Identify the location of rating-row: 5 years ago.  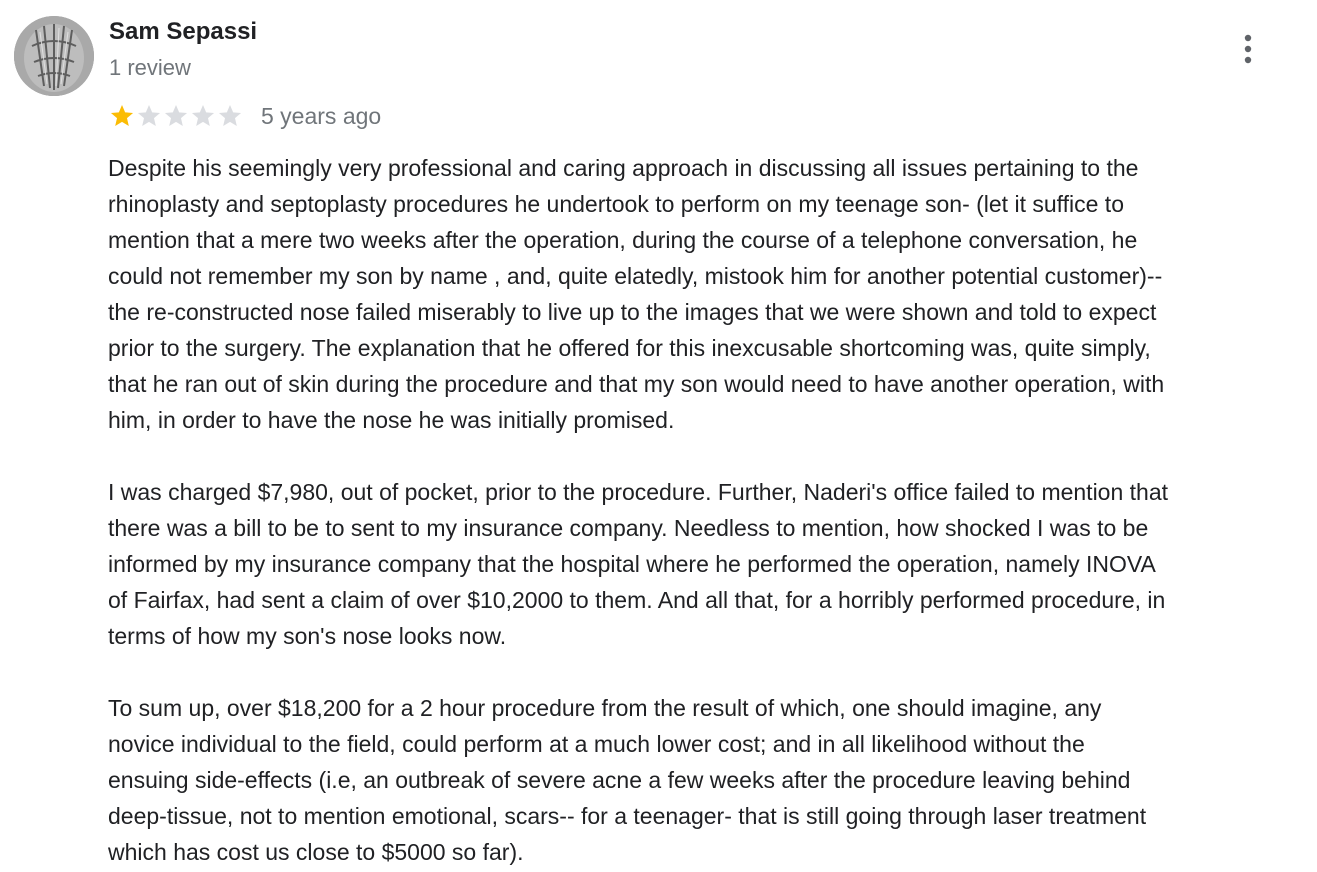
(245, 116).